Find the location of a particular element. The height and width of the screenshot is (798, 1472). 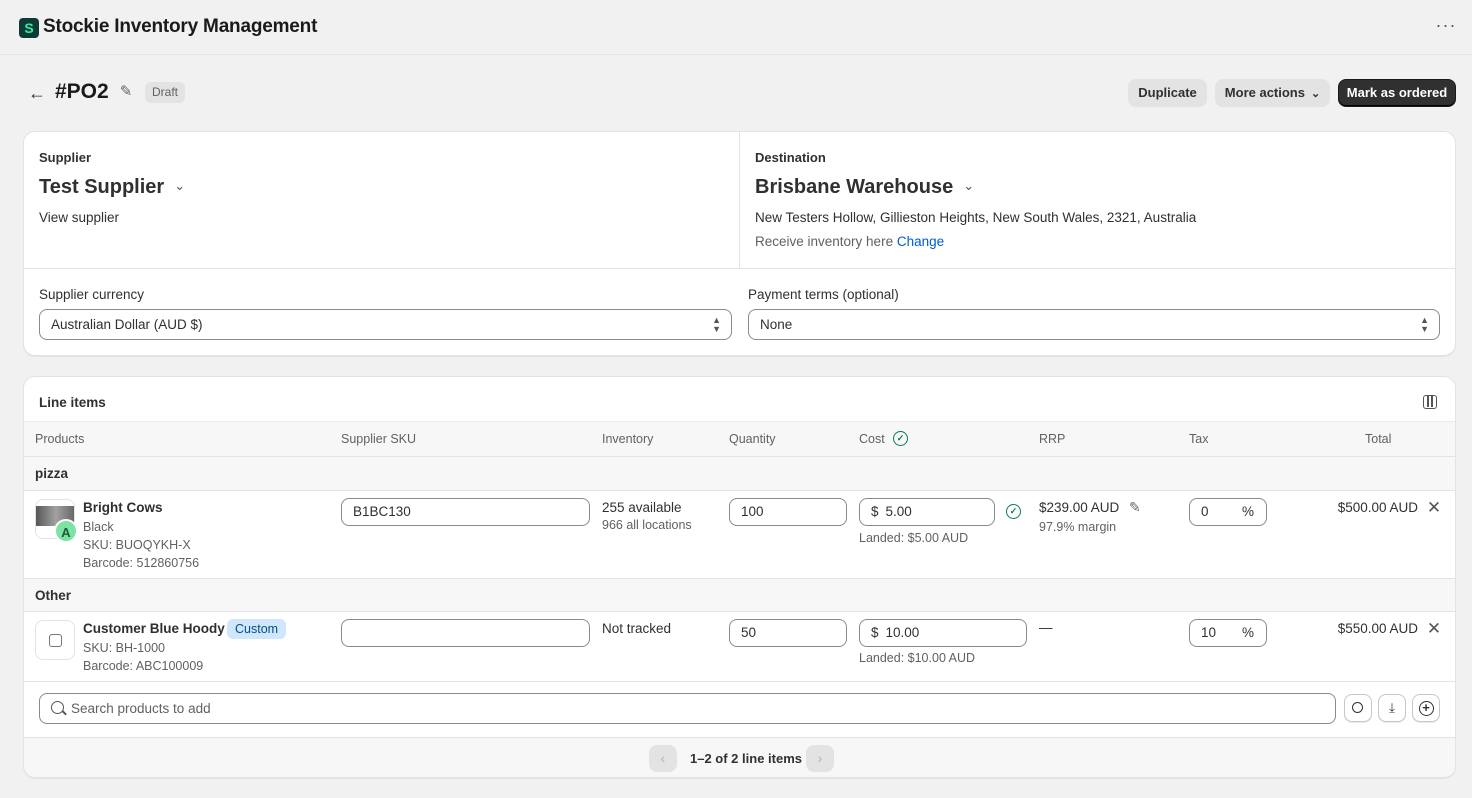

receive-inventory-row: Receive inventory here Change is located at coordinates (849, 241).